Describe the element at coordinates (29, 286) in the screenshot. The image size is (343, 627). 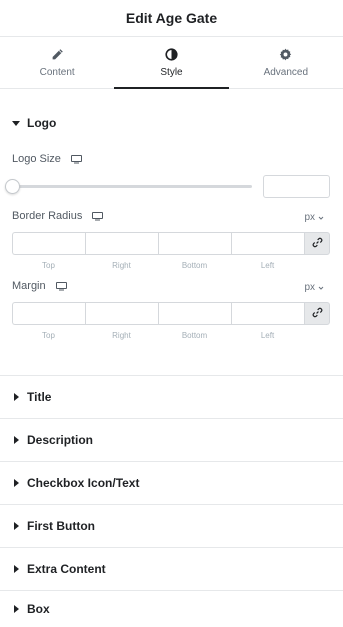
I see `margin-text: Margin` at that location.